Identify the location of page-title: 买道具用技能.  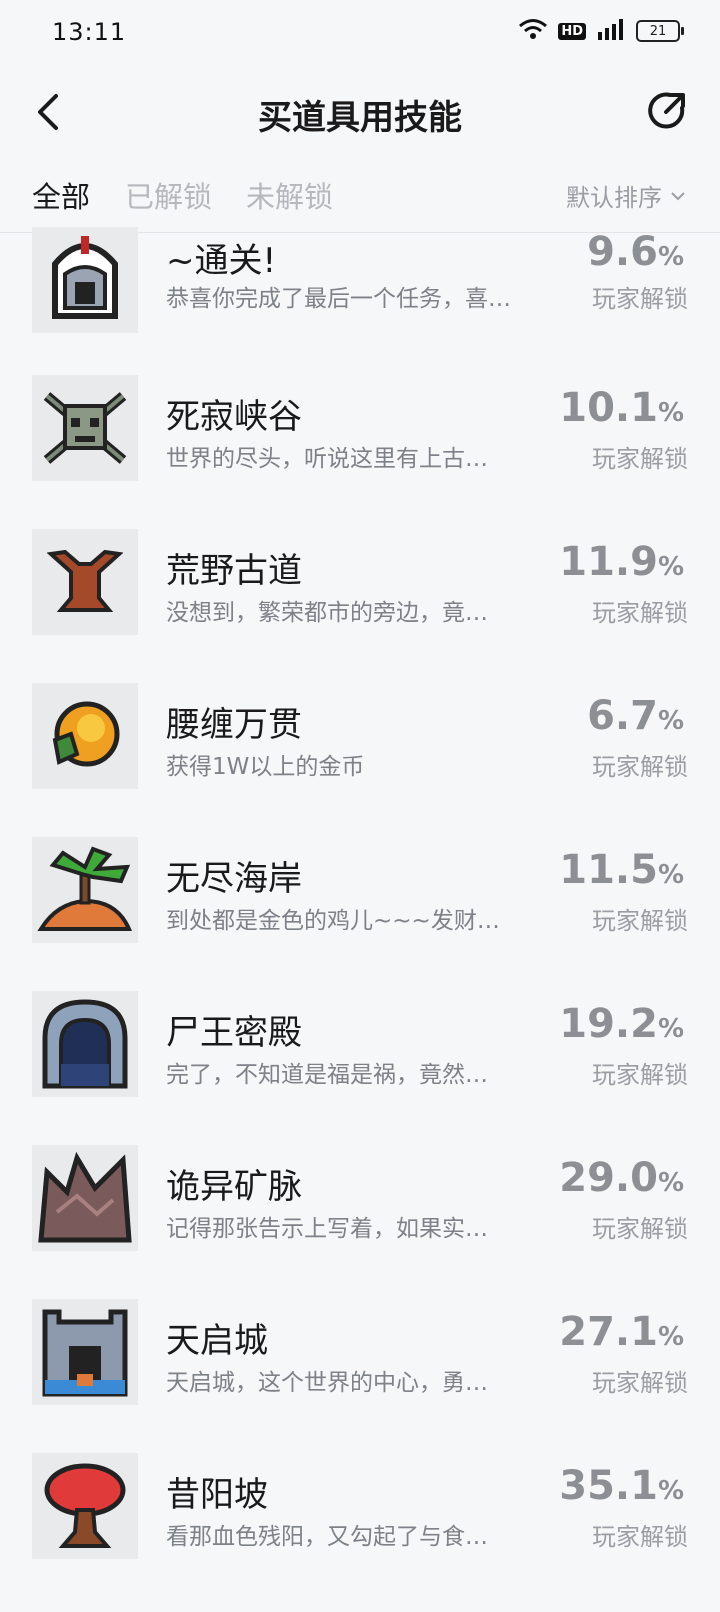
(360, 118).